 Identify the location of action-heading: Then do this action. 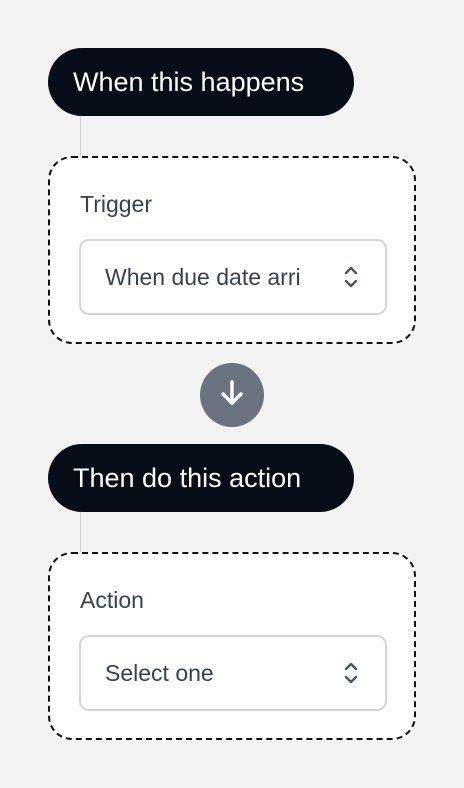
(187, 477).